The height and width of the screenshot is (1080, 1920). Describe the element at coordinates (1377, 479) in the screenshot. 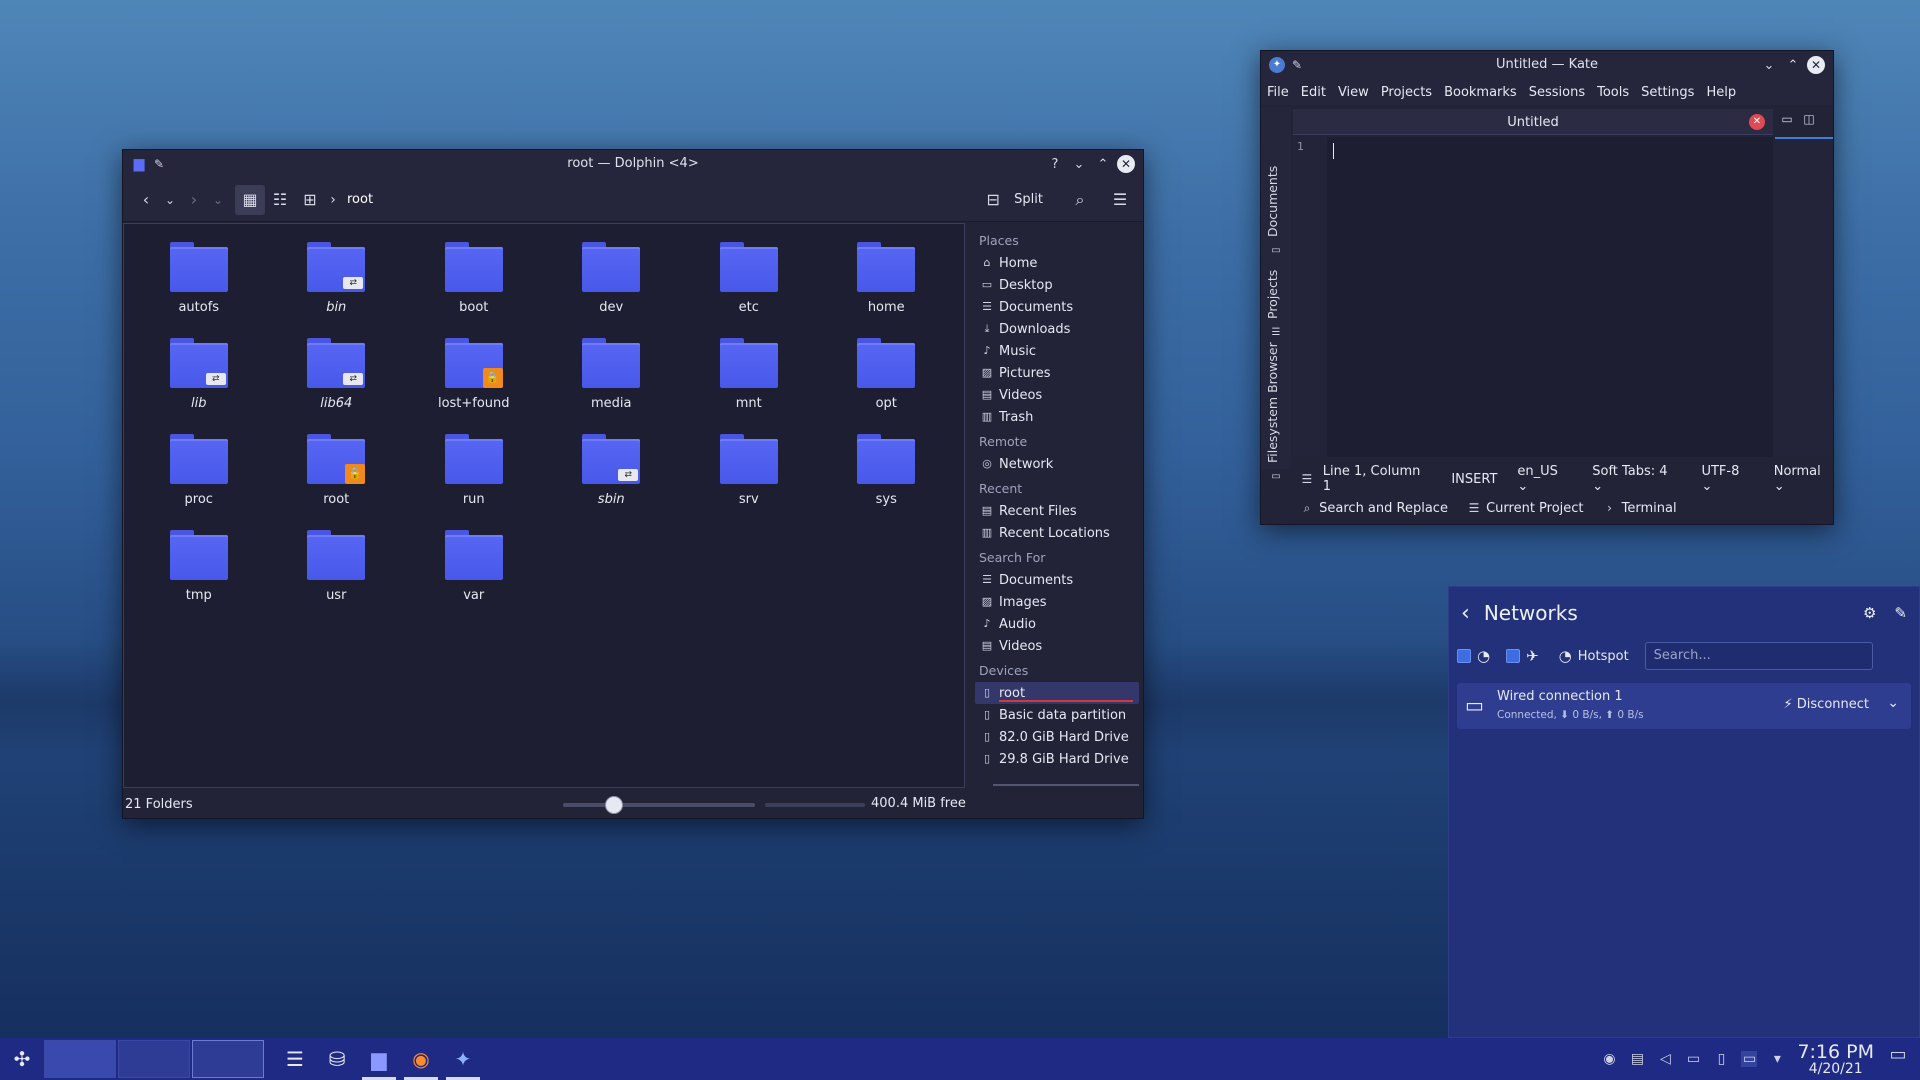

I see `cursor-position: Line 1, Column 1` at that location.